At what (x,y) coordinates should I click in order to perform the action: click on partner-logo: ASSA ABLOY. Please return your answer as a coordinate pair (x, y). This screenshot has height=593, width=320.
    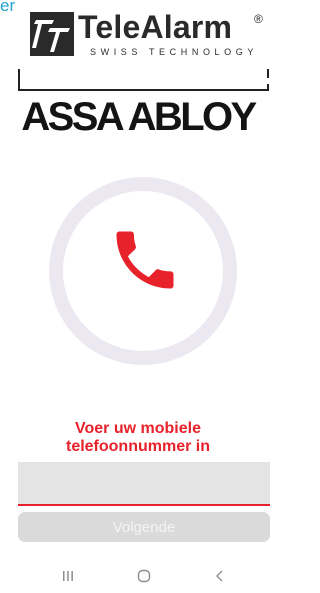
    Looking at the image, I should click on (139, 117).